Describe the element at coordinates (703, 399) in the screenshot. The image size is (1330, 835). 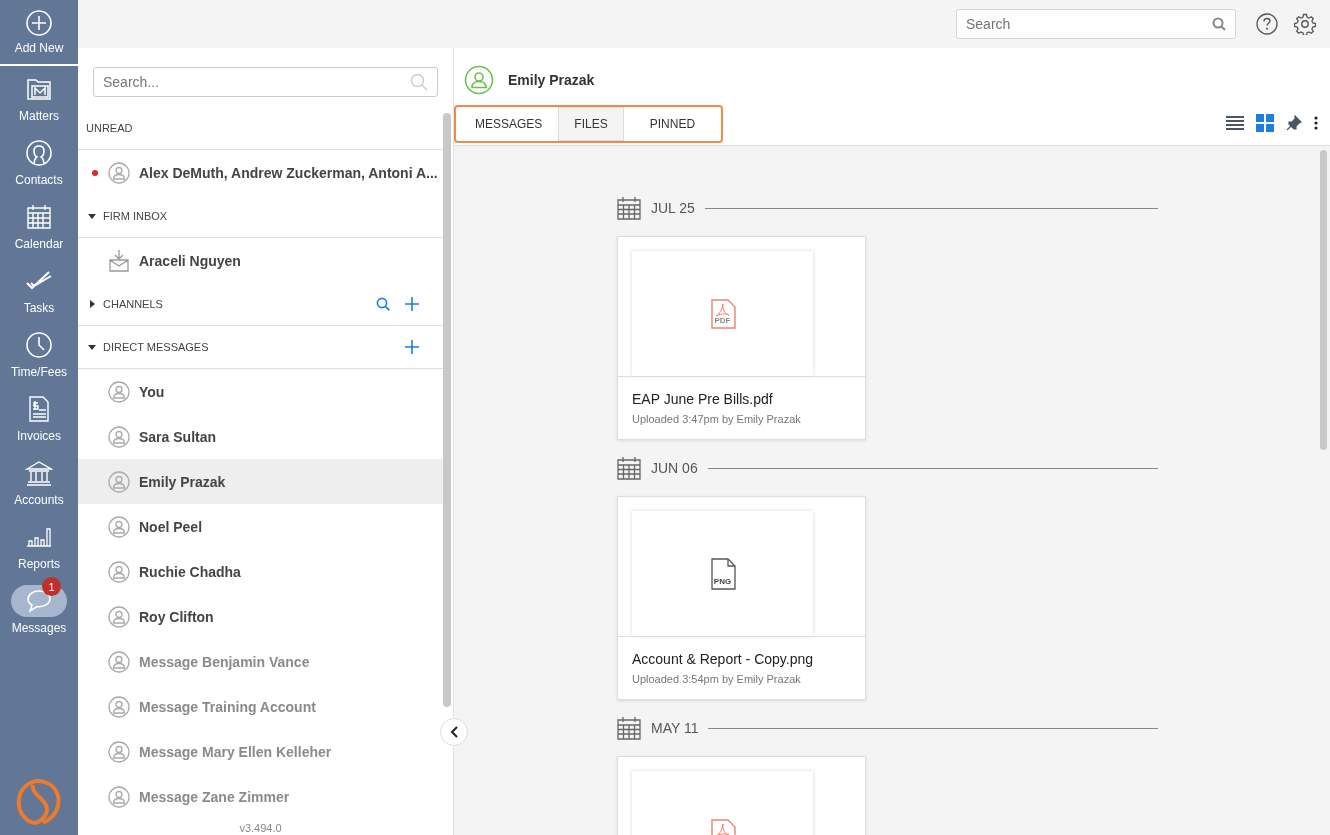
I see `file-name: EAP June Pre Bills.pdf` at that location.